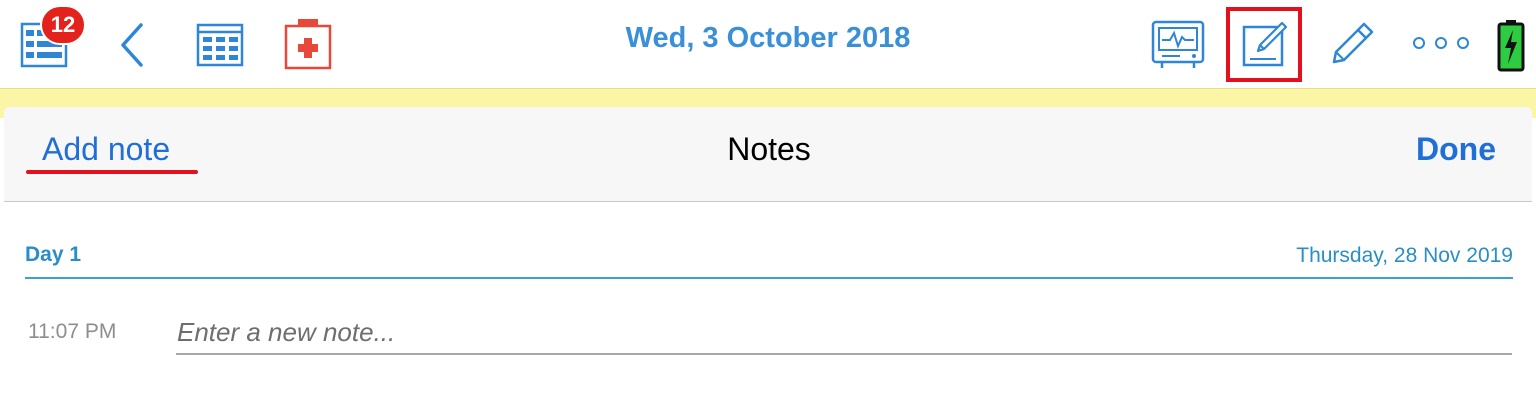 This screenshot has width=1536, height=420. Describe the element at coordinates (769, 257) in the screenshot. I see `day-section-header: Day 1 Thursday, 28 Nov 2019` at that location.